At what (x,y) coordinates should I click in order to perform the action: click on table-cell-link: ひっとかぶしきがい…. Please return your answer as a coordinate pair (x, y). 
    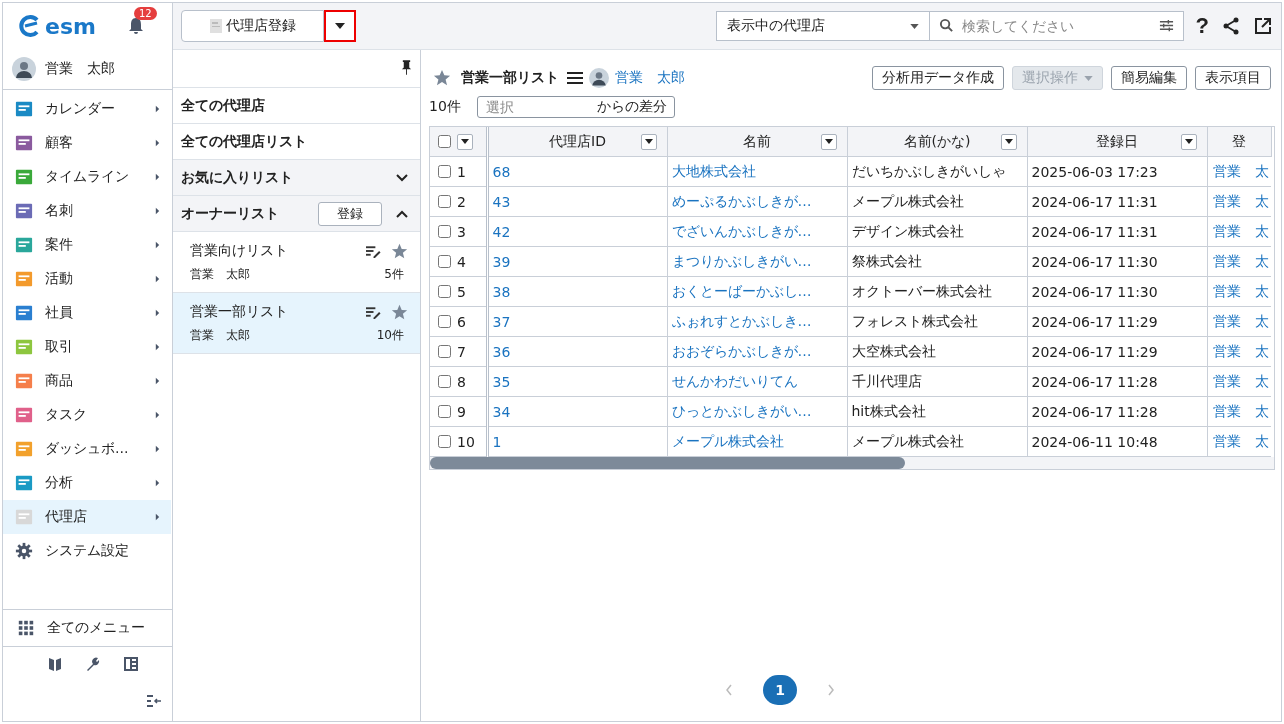
    Looking at the image, I should click on (741, 410).